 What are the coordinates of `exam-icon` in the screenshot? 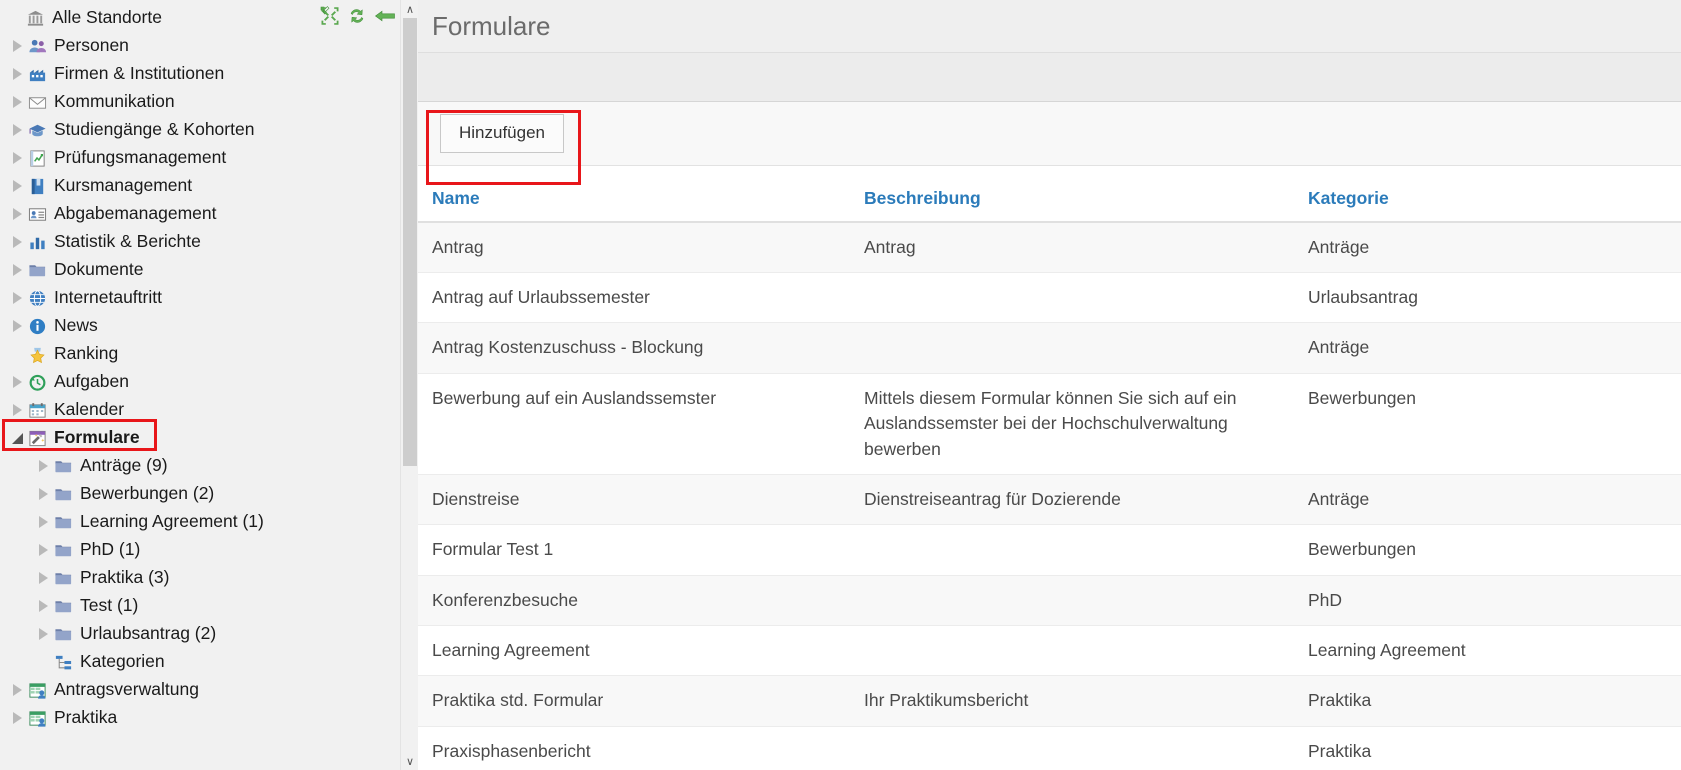 It's located at (37, 158).